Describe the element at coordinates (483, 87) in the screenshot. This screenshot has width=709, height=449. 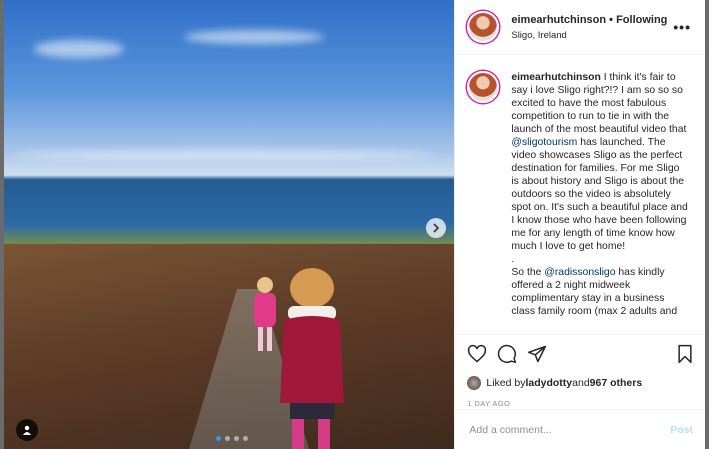
I see `caption-avatar` at that location.